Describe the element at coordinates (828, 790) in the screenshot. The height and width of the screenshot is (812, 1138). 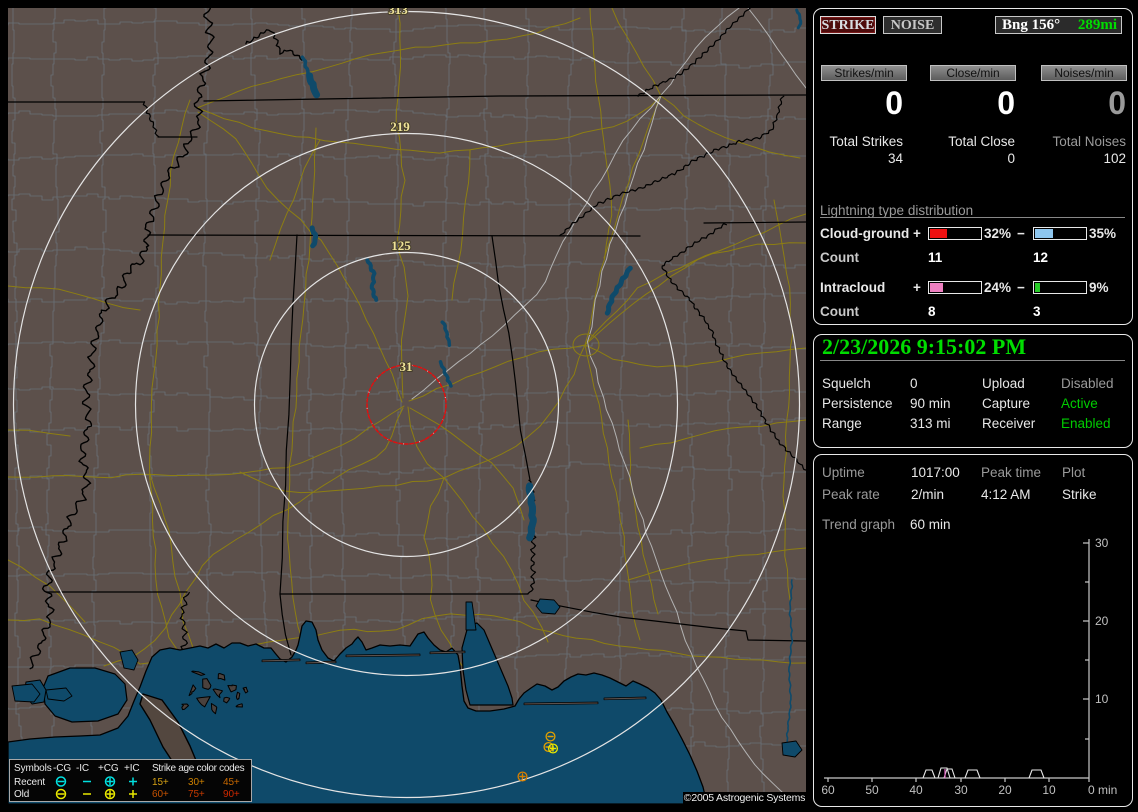
I see `svg-text: 60` at that location.